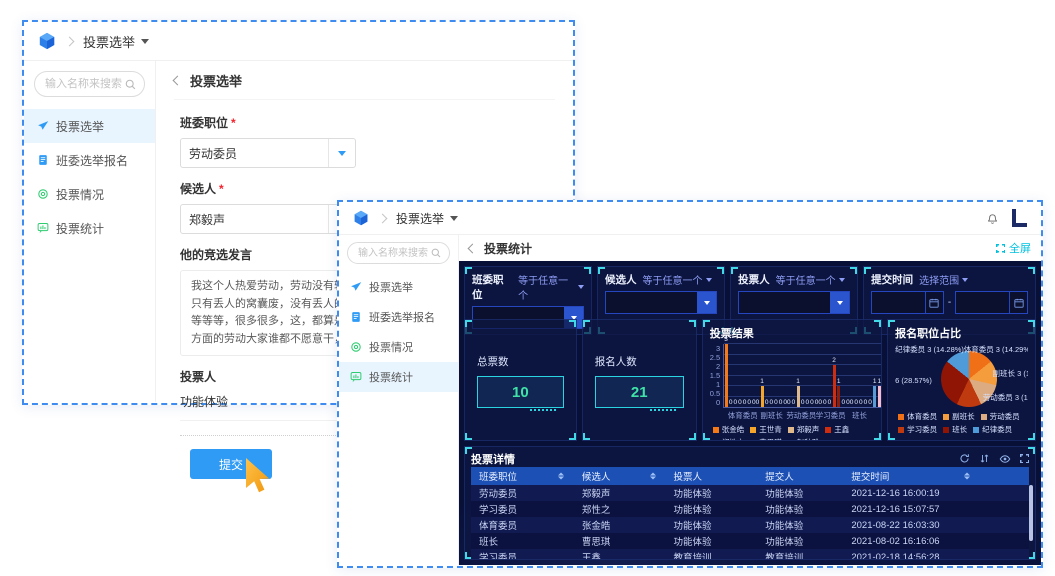 The width and height of the screenshot is (1055, 576). Describe the element at coordinates (718, 348) in the screenshot. I see `y-tick-label: 3` at that location.